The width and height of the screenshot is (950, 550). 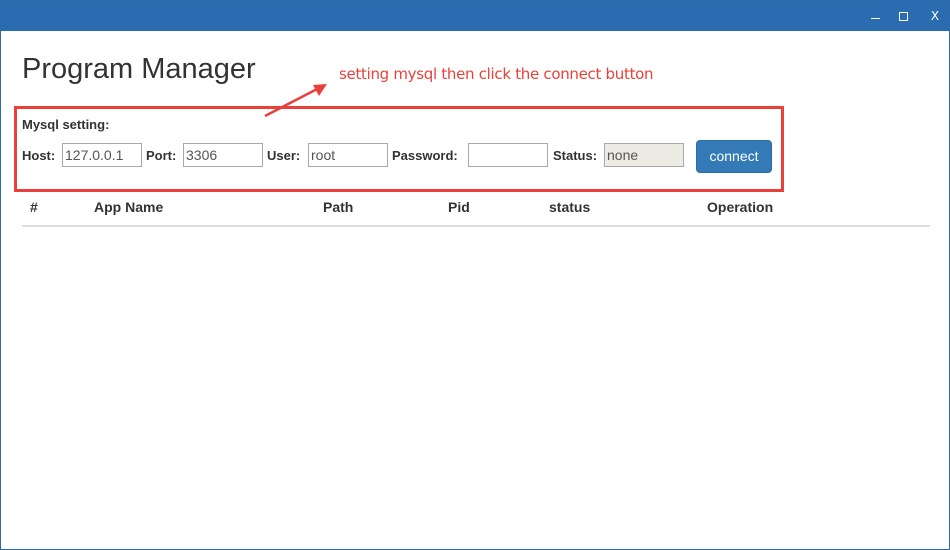 I want to click on status-label: Status:, so click(x=575, y=155).